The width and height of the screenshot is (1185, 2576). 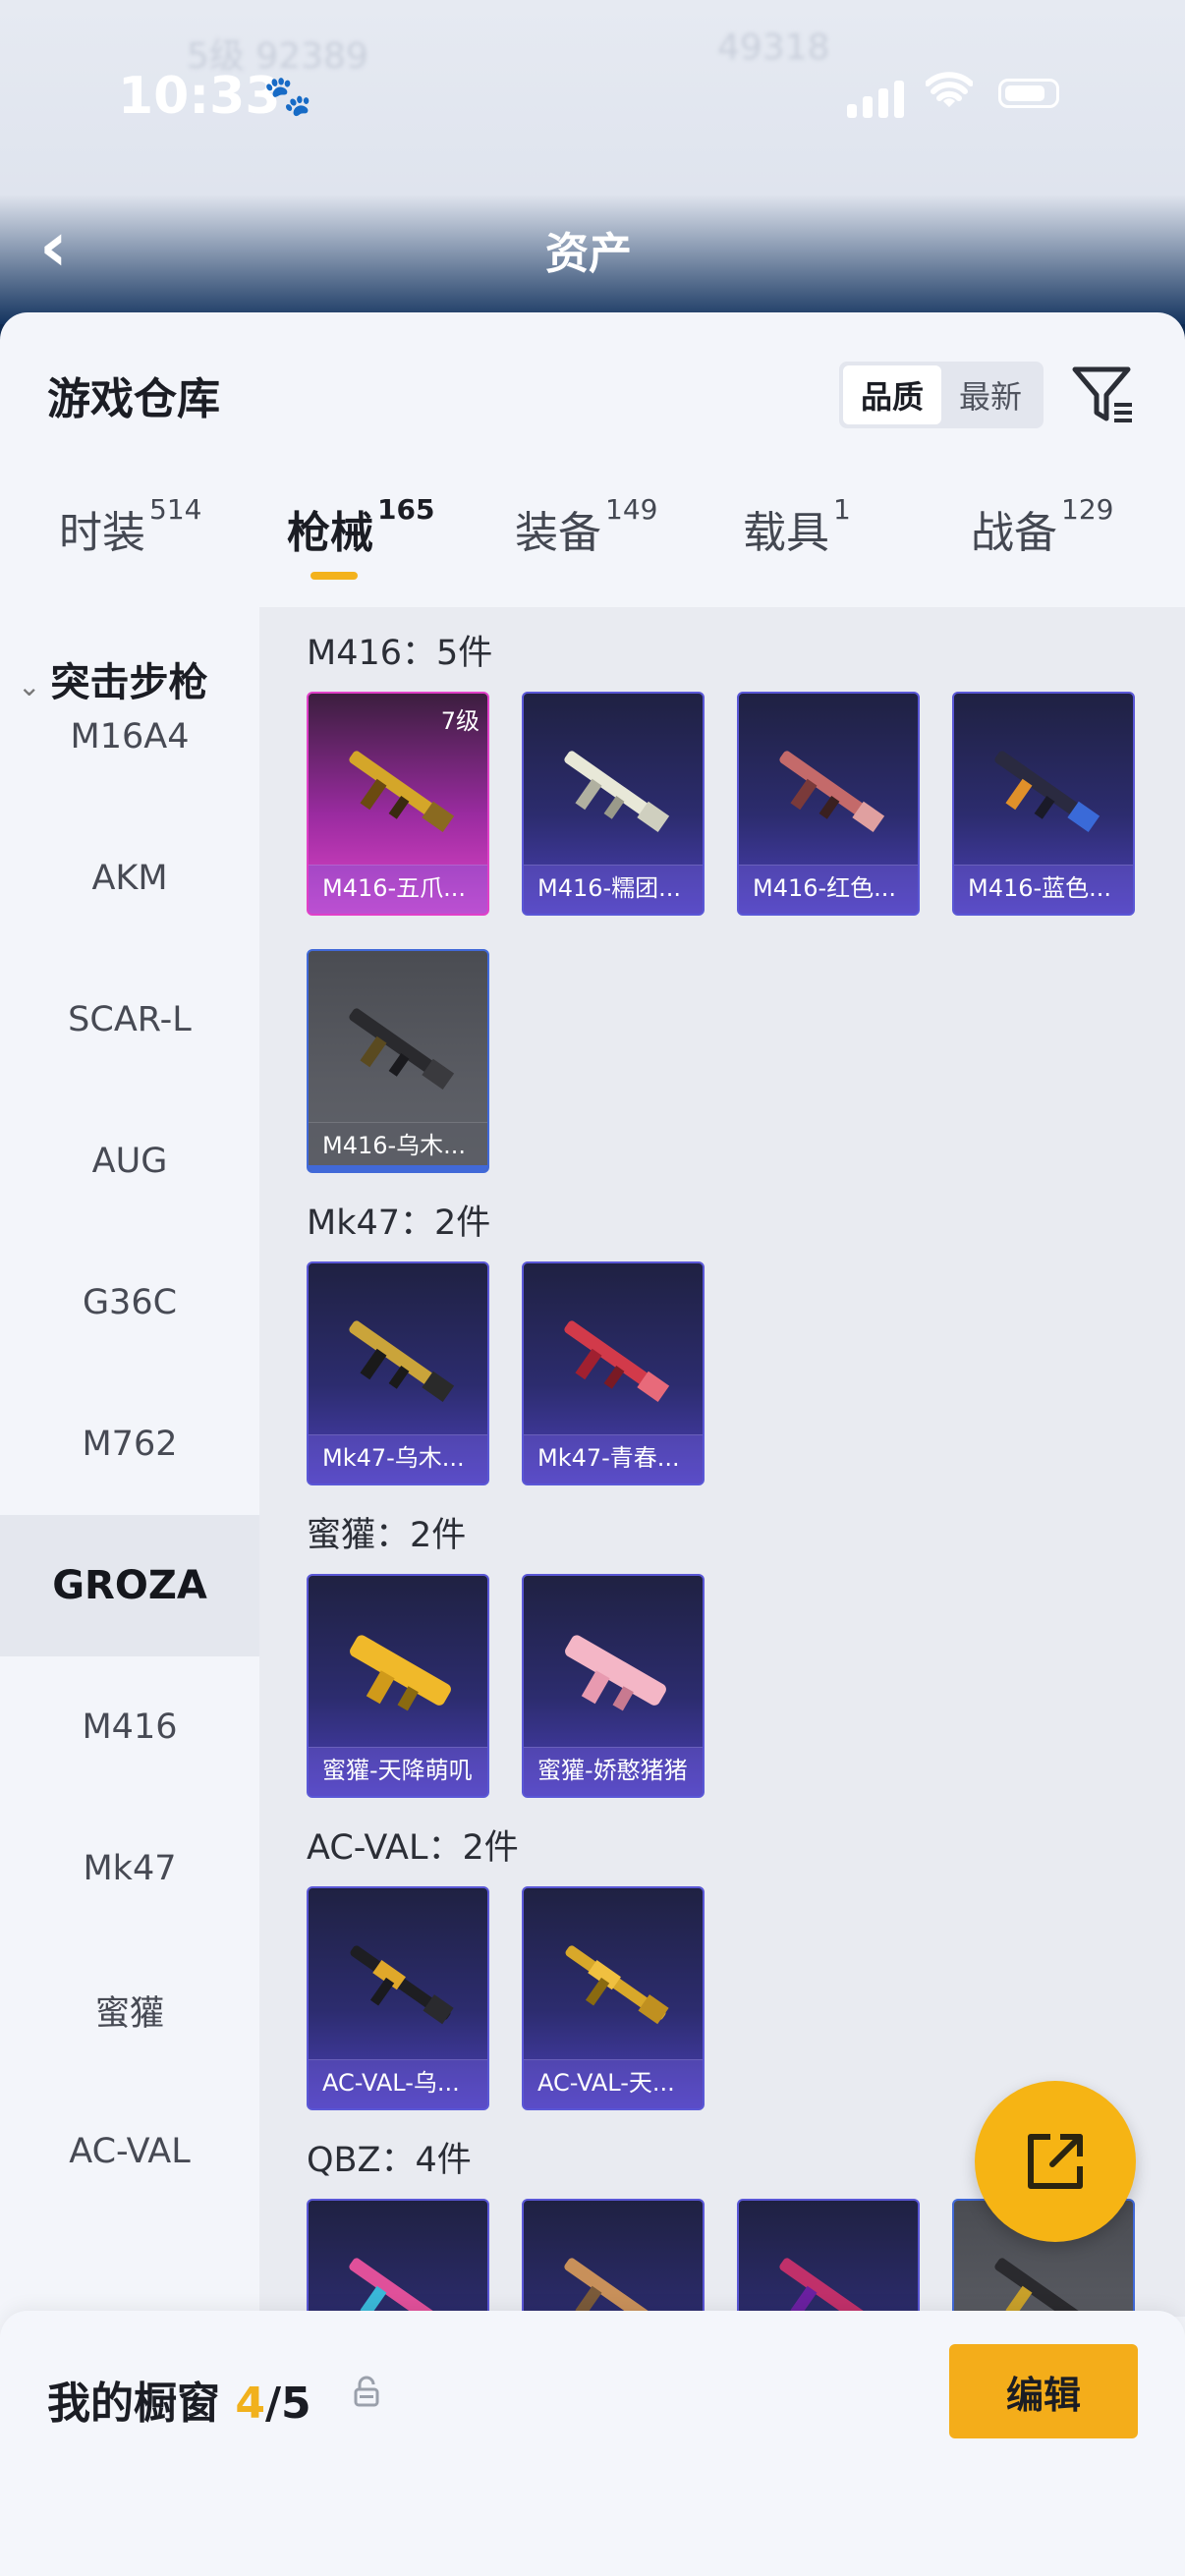 I want to click on tab-indicator, so click(x=334, y=576).